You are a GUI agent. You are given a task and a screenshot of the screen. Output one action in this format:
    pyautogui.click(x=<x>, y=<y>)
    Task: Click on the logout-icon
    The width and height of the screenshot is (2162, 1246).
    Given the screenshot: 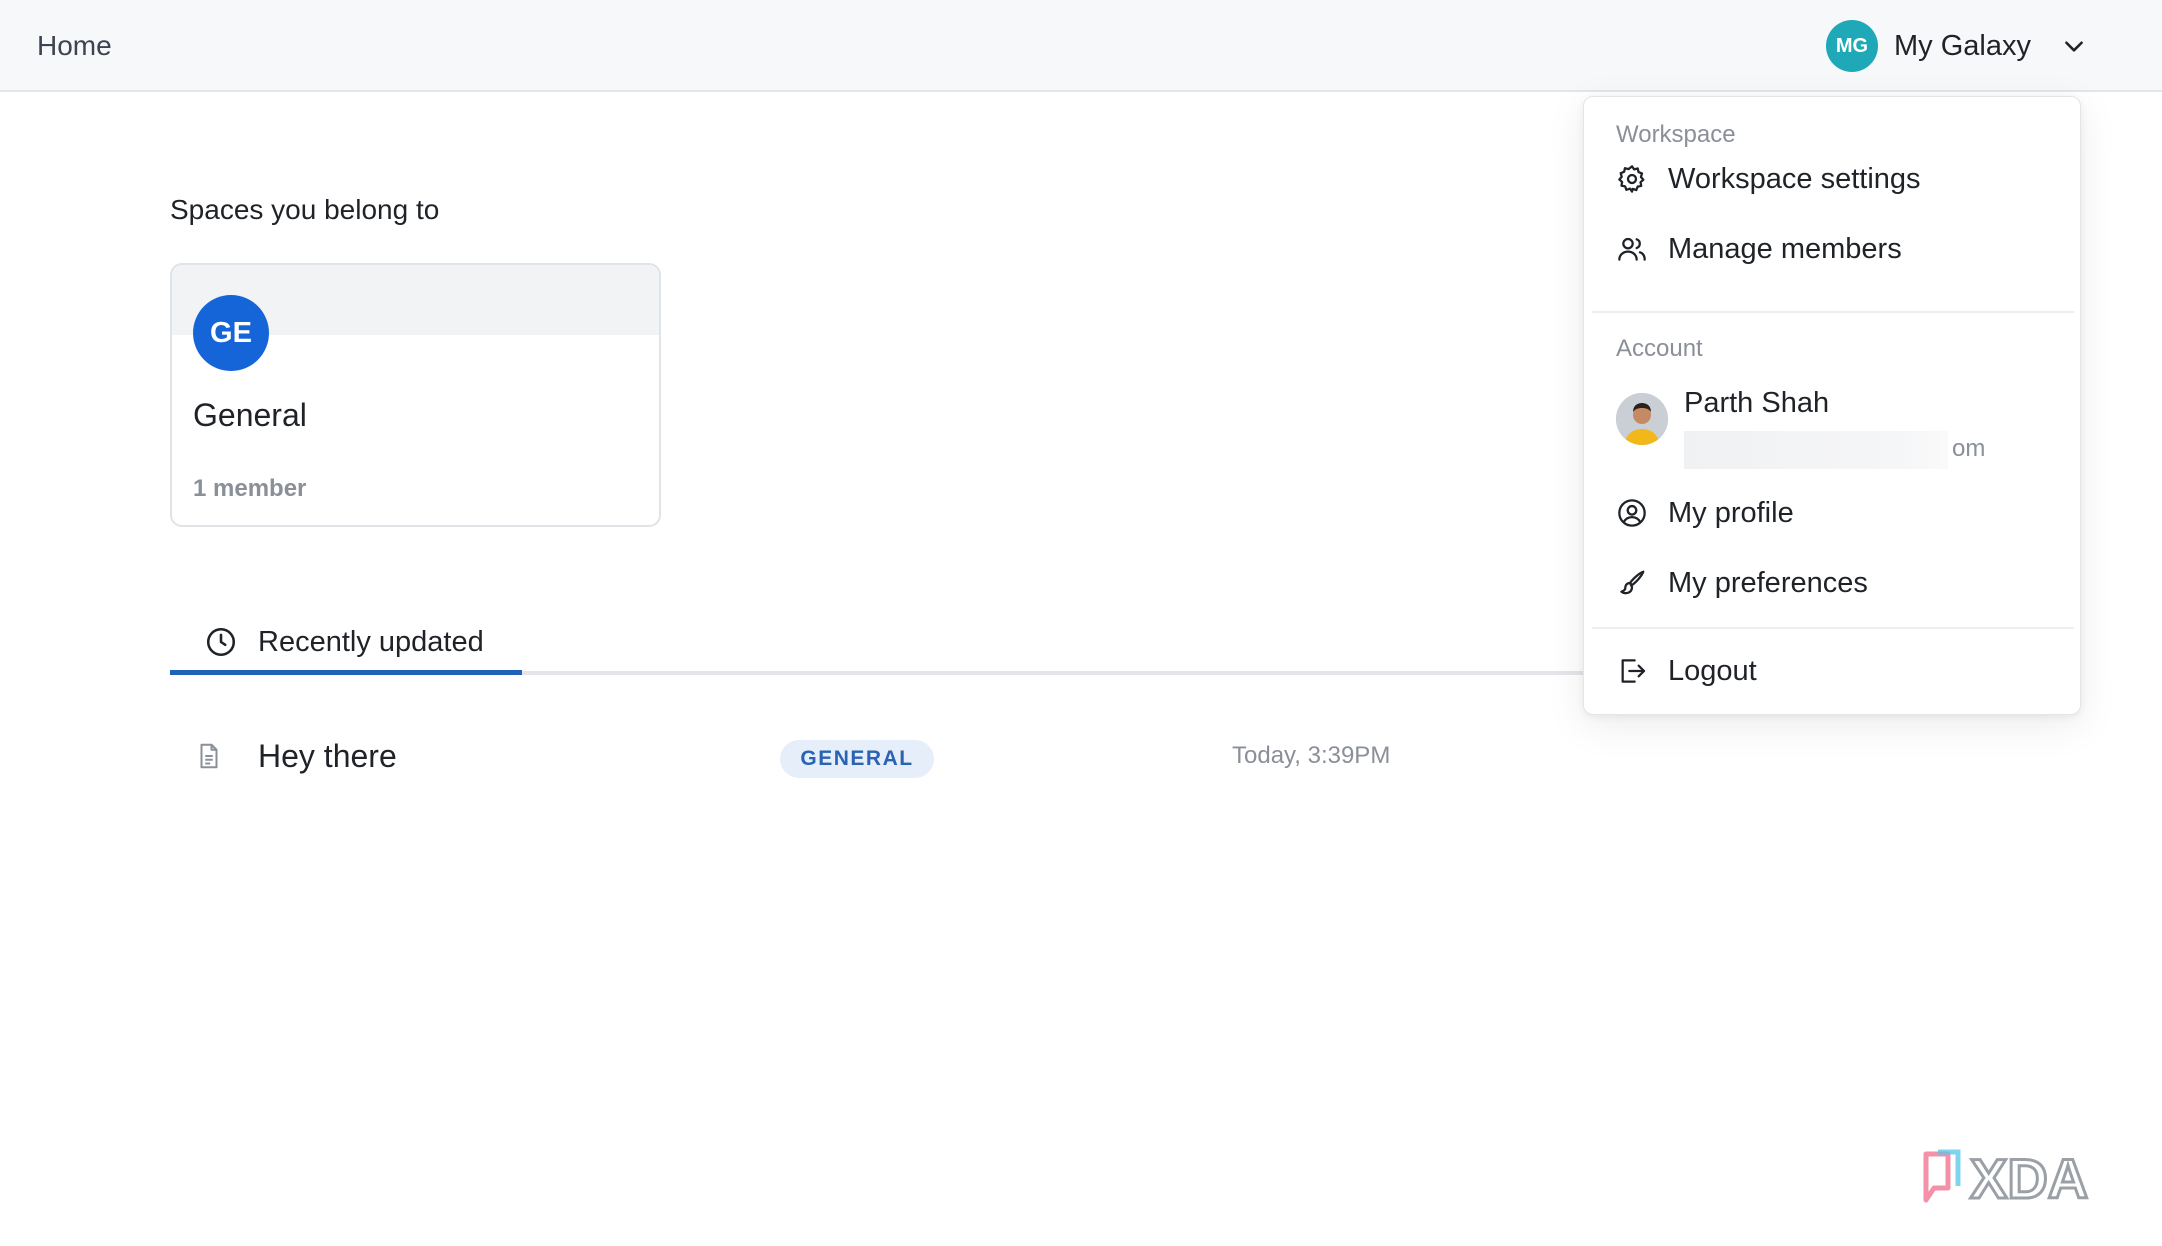 What is the action you would take?
    pyautogui.click(x=1633, y=671)
    